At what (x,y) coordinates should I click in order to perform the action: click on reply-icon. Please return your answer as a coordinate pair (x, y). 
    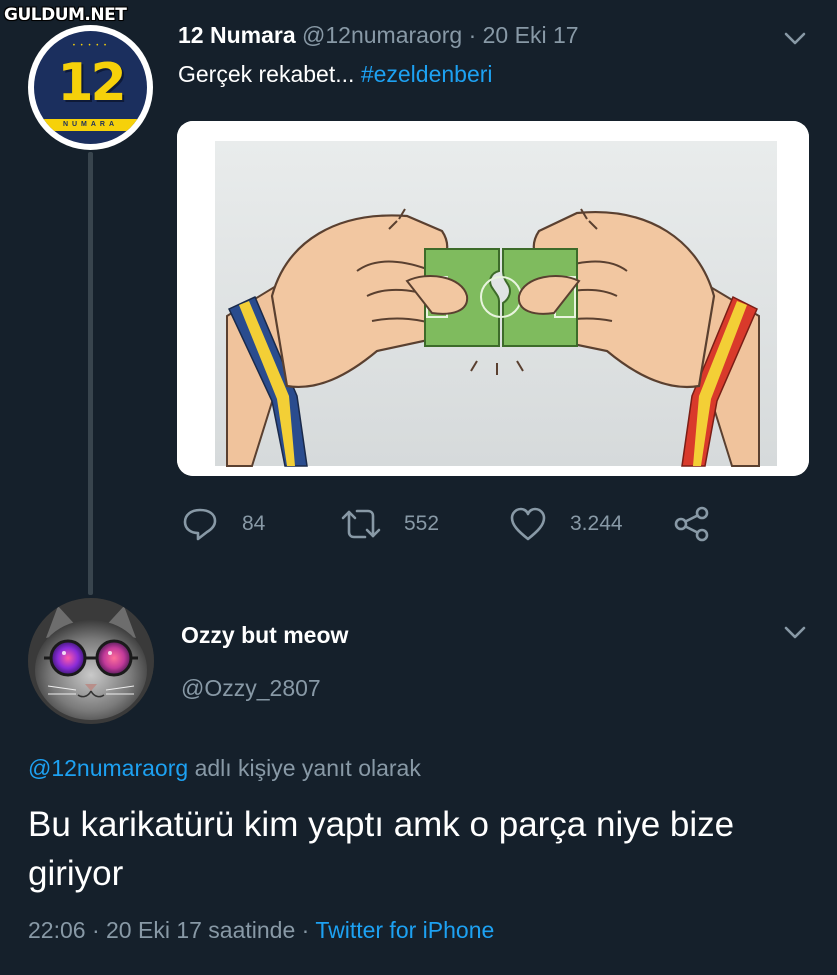
    Looking at the image, I should click on (200, 524).